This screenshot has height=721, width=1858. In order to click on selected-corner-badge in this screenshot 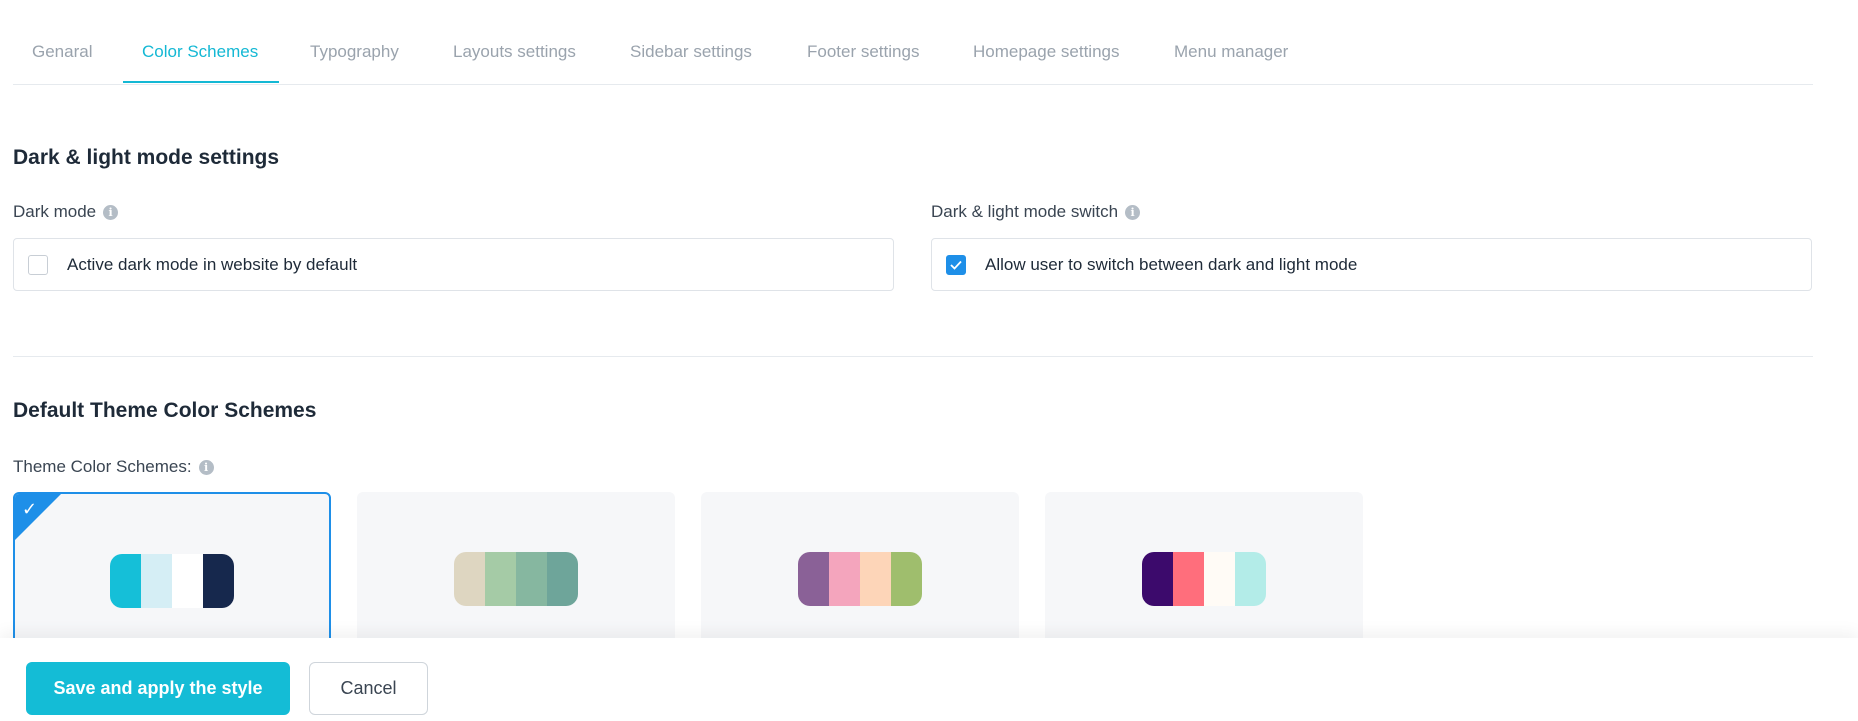, I will do `click(39, 518)`.